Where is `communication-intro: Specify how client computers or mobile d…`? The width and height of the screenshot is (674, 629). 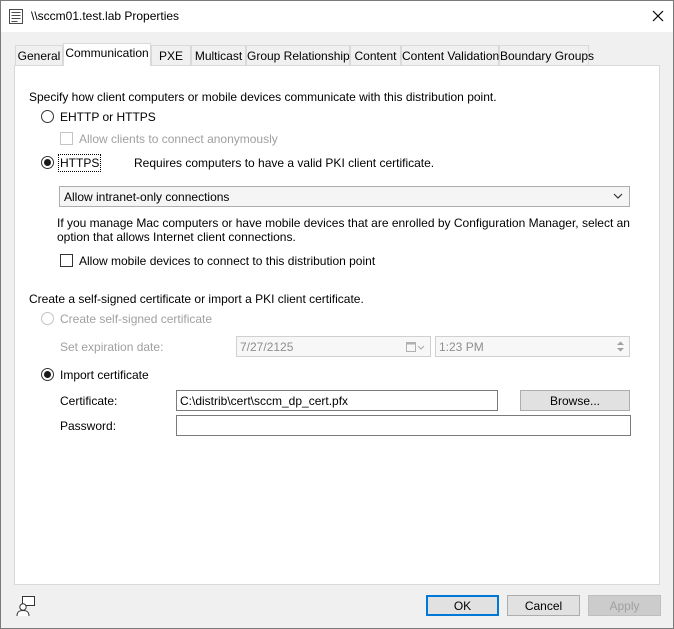 communication-intro: Specify how client computers or mobile d… is located at coordinates (263, 97).